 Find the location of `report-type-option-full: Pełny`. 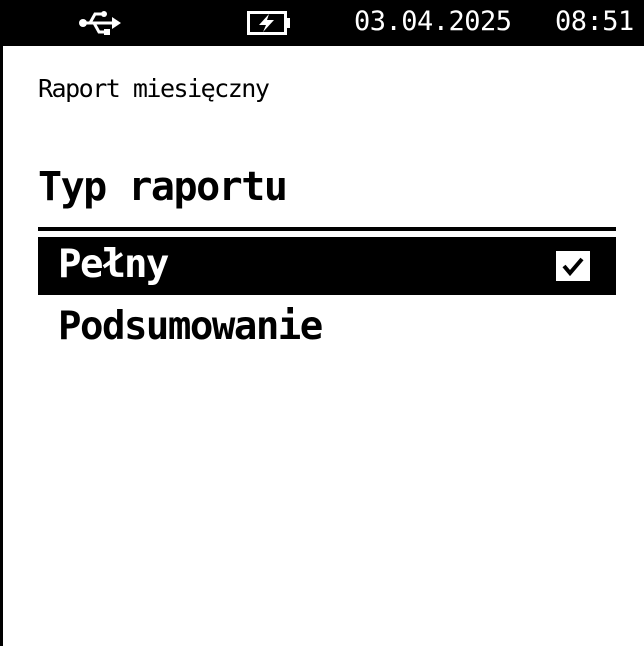

report-type-option-full: Pełny is located at coordinates (327, 266).